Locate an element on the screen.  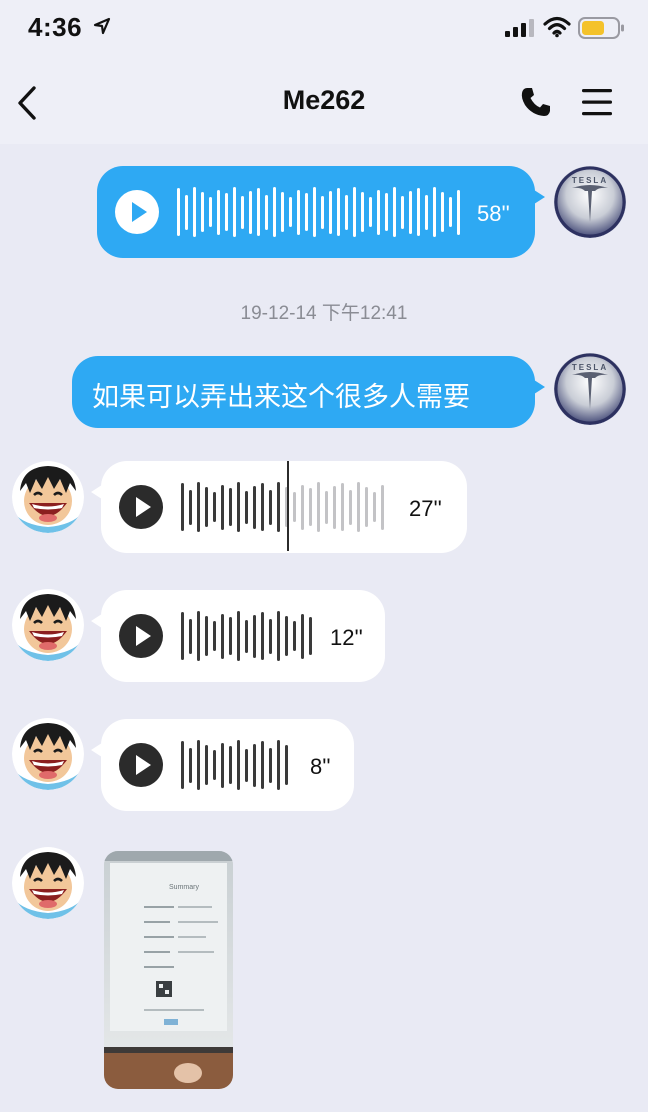
incoming-voice-message: 8'' is located at coordinates (222, 765).